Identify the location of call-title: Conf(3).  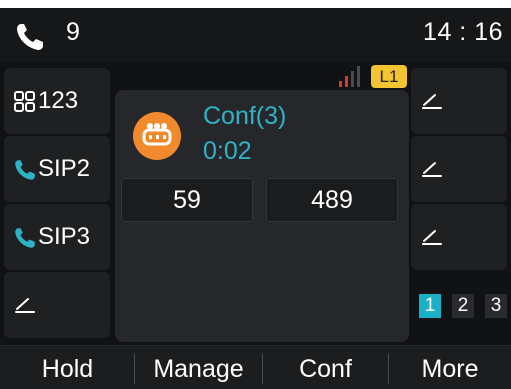
(245, 116).